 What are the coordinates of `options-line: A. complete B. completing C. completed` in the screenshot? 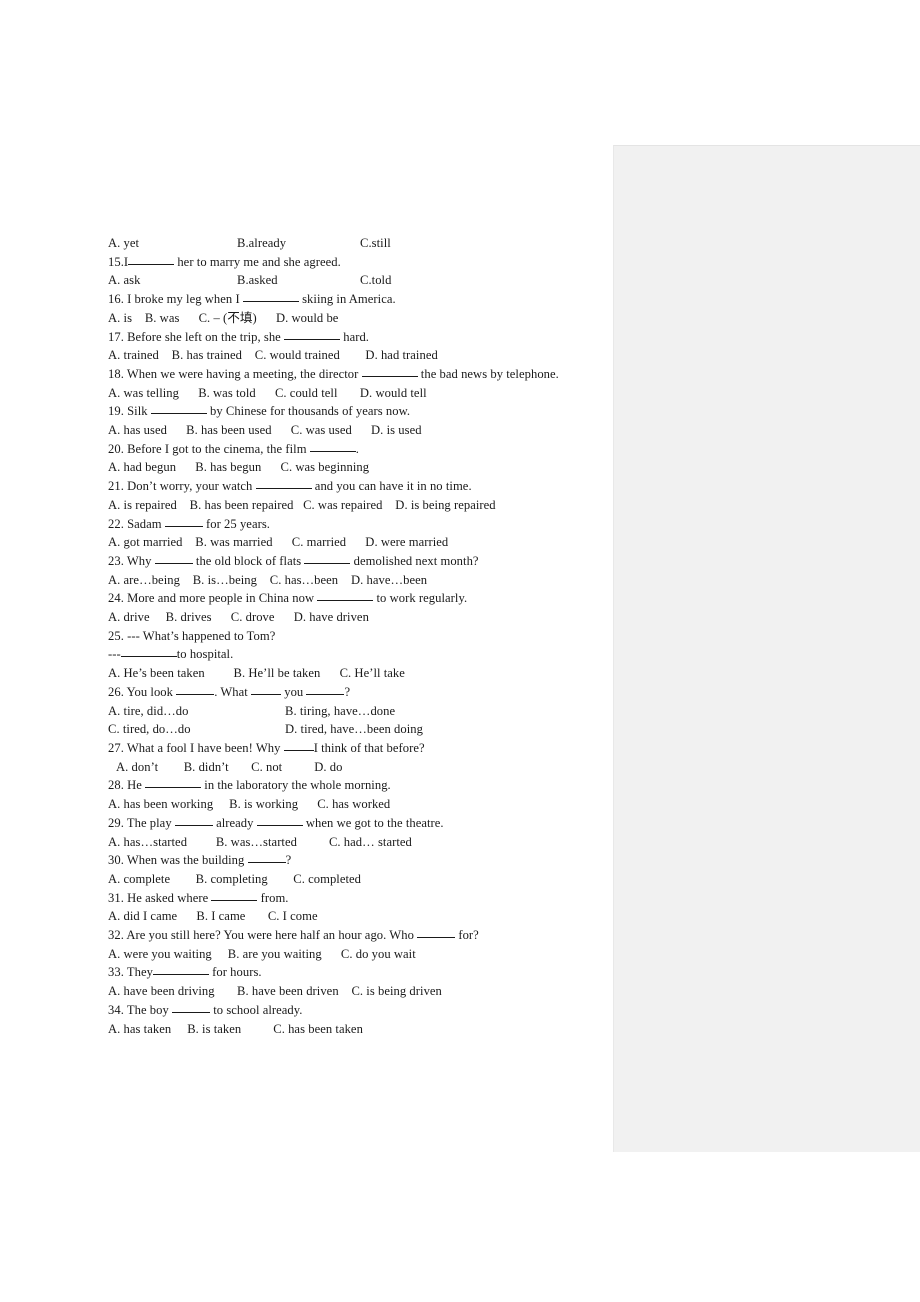 It's located at (235, 878).